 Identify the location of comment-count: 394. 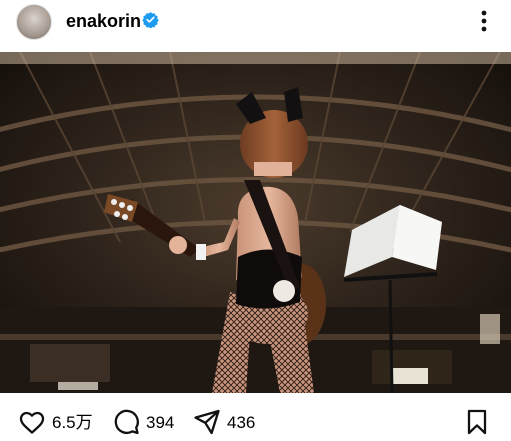
(160, 423).